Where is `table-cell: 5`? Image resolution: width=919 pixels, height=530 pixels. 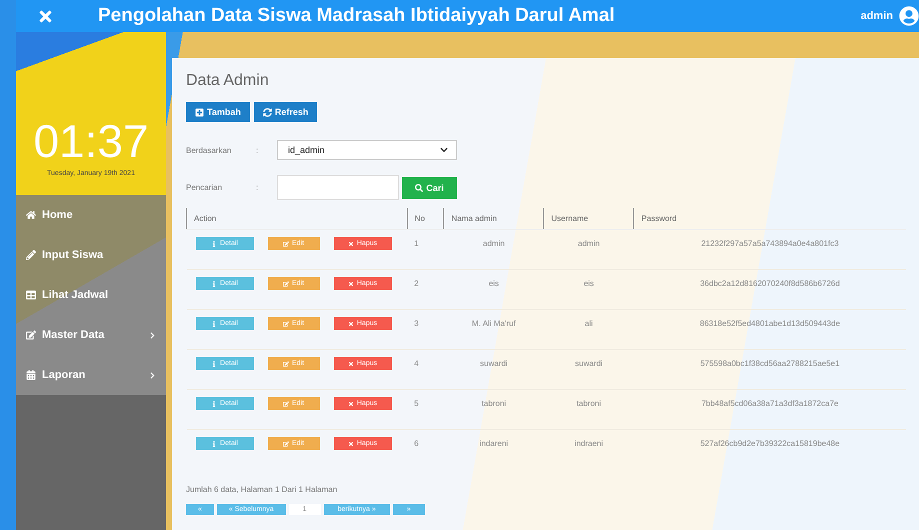
table-cell: 5 is located at coordinates (416, 403).